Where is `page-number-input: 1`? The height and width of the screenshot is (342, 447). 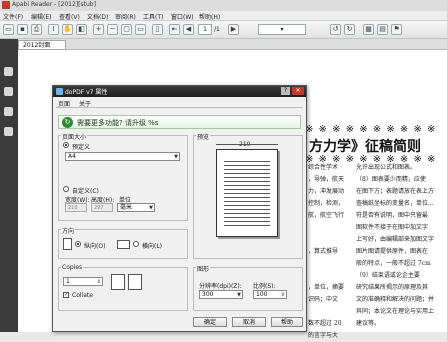
page-number-input: 1 is located at coordinates (205, 29).